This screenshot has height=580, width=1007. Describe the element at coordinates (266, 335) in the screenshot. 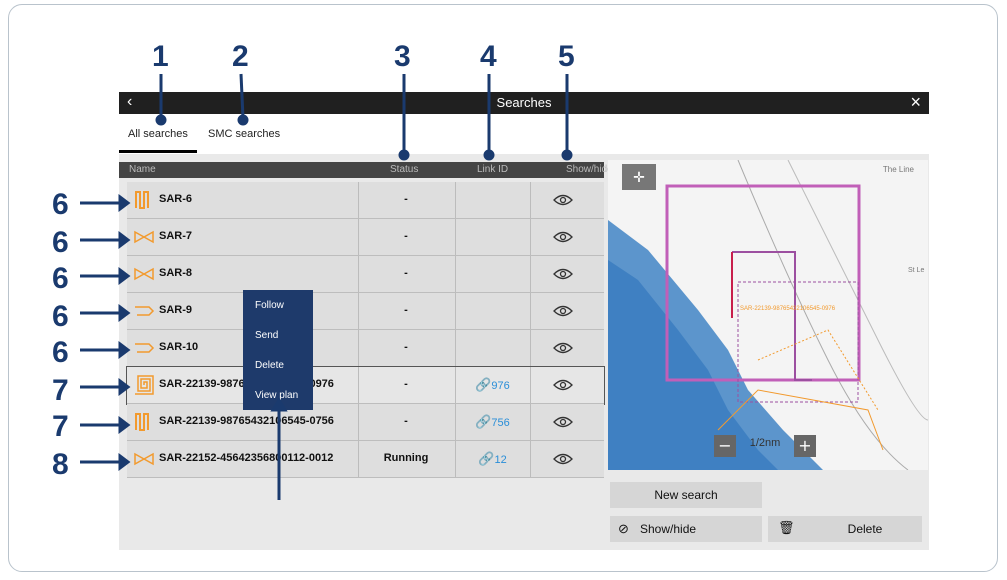

I see `menu-item-send: Send` at that location.